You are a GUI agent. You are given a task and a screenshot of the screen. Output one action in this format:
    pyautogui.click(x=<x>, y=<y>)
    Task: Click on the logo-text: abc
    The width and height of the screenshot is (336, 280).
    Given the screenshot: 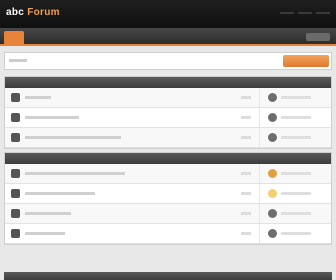 What is the action you would take?
    pyautogui.click(x=15, y=12)
    